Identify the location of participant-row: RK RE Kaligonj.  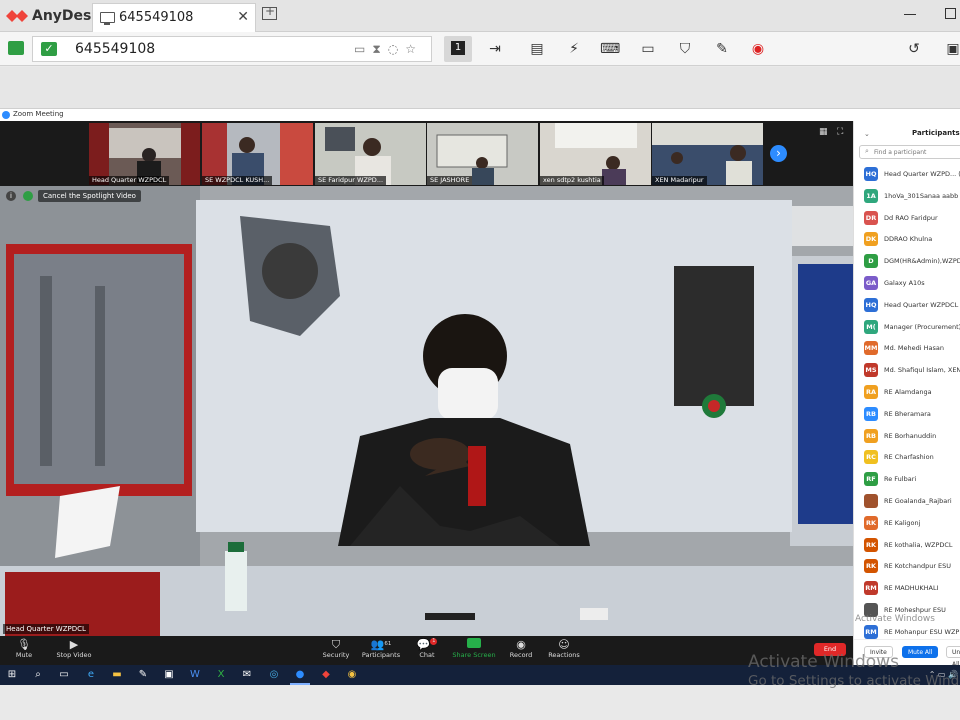
(907, 524).